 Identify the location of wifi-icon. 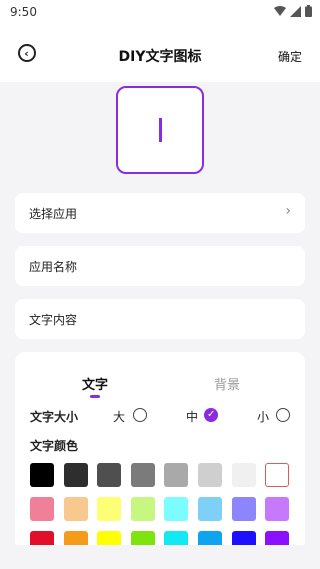
(280, 10).